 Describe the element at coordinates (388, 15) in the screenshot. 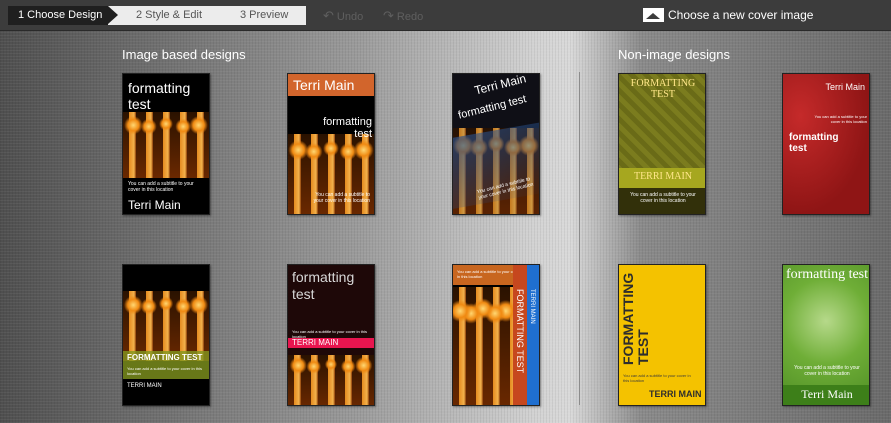

I see `redo-icon: ↷` at that location.